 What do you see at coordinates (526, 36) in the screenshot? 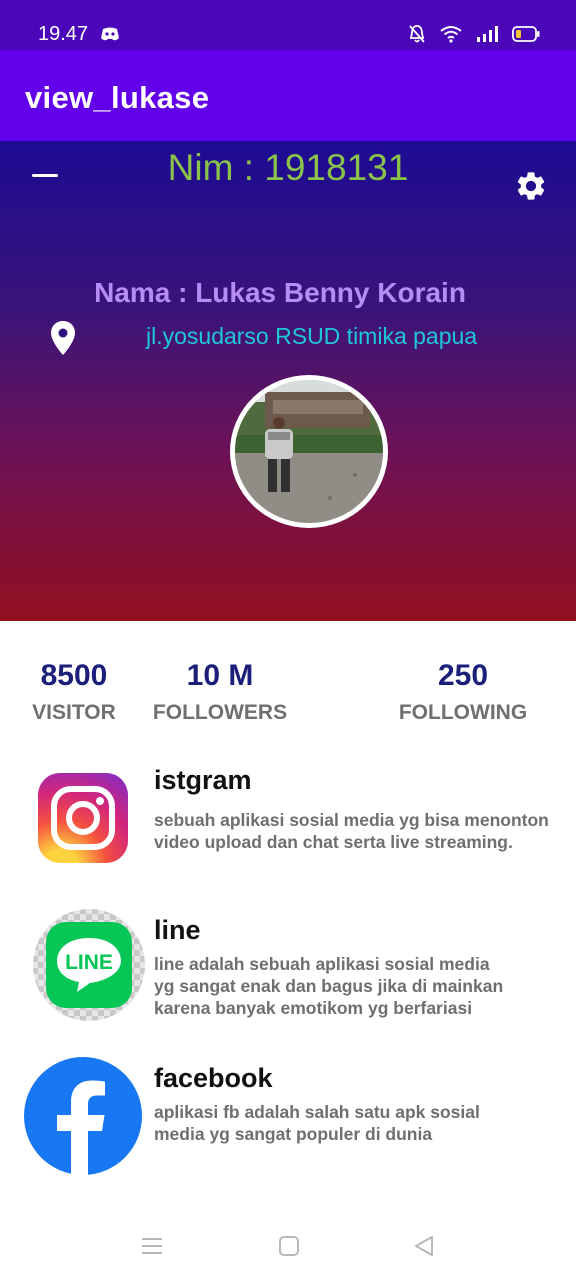
I see `battery-icon` at bounding box center [526, 36].